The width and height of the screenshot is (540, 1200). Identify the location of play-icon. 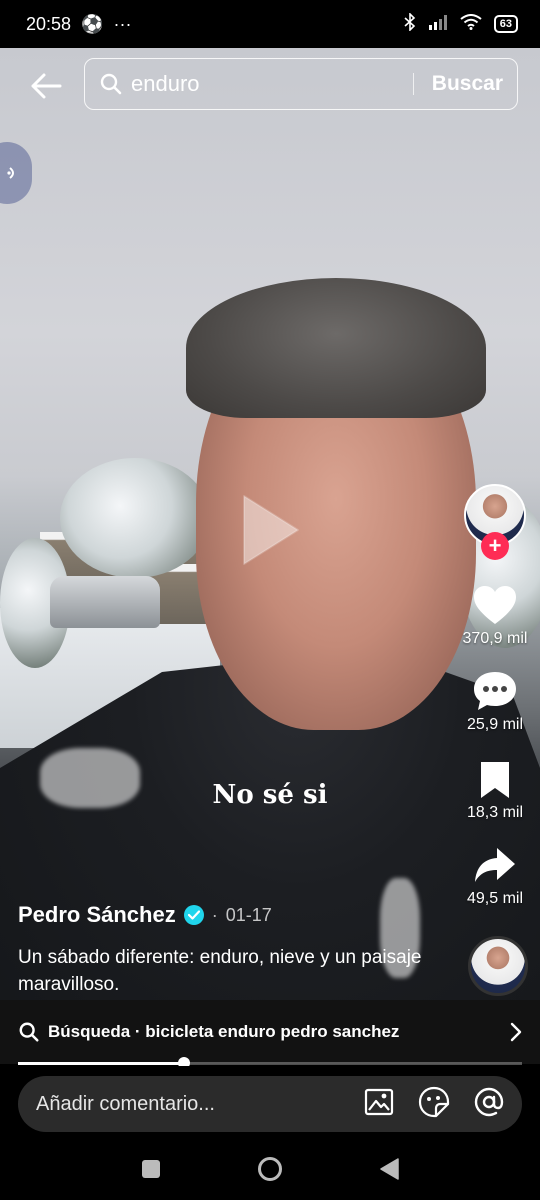
(271, 530).